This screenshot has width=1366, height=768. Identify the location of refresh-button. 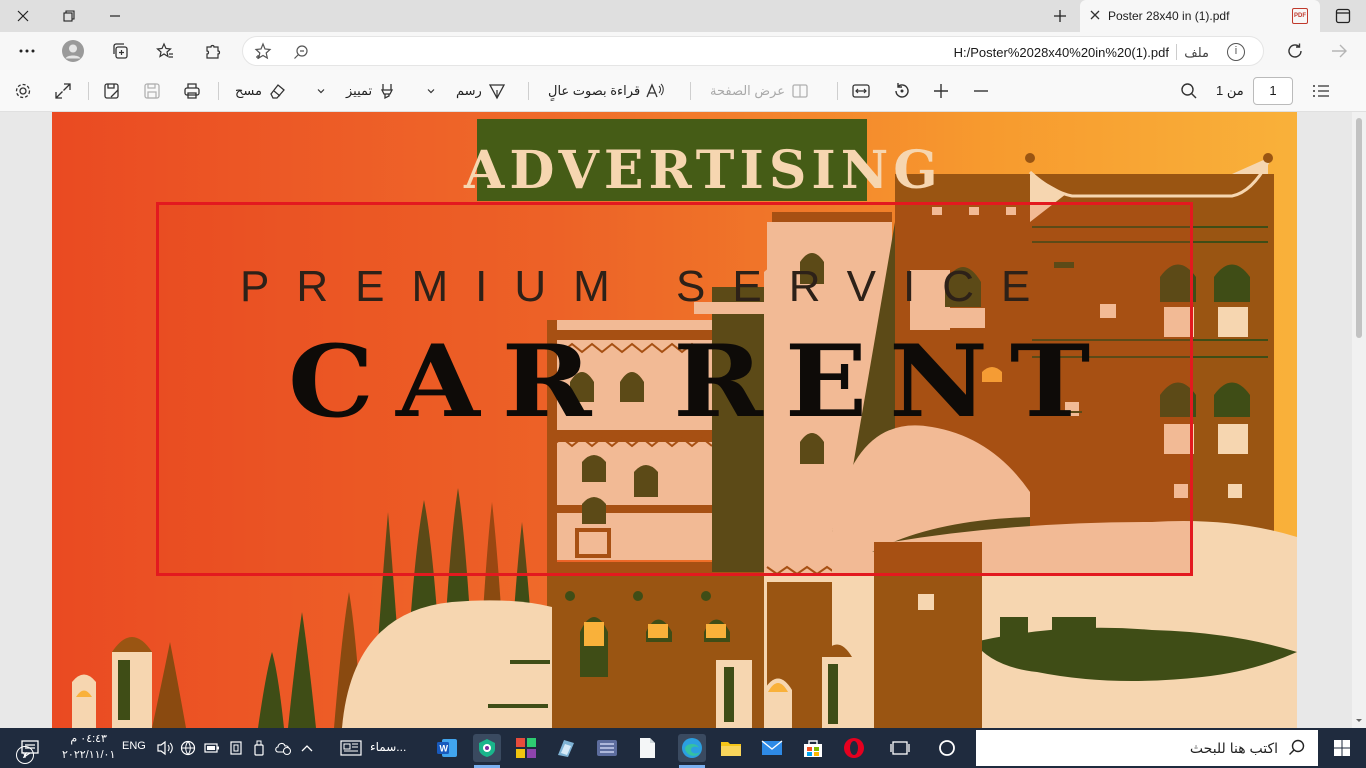
(1295, 51).